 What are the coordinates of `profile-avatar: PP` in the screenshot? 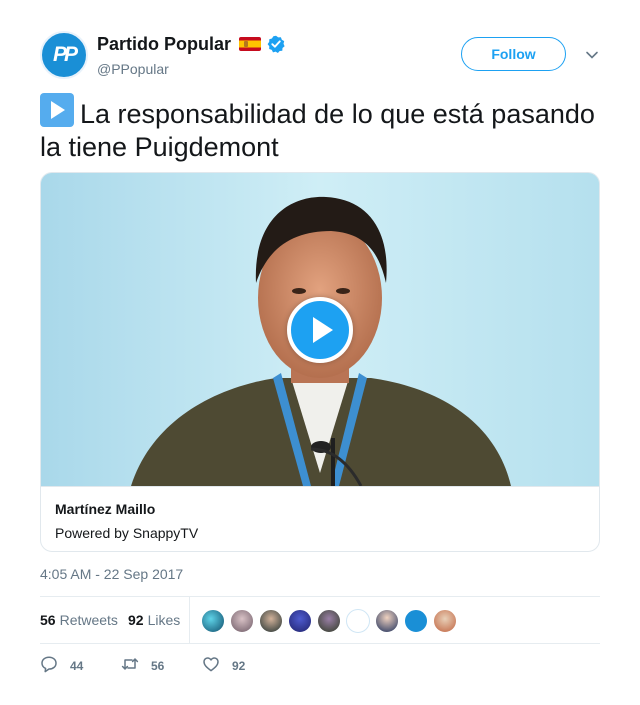 It's located at (64, 55).